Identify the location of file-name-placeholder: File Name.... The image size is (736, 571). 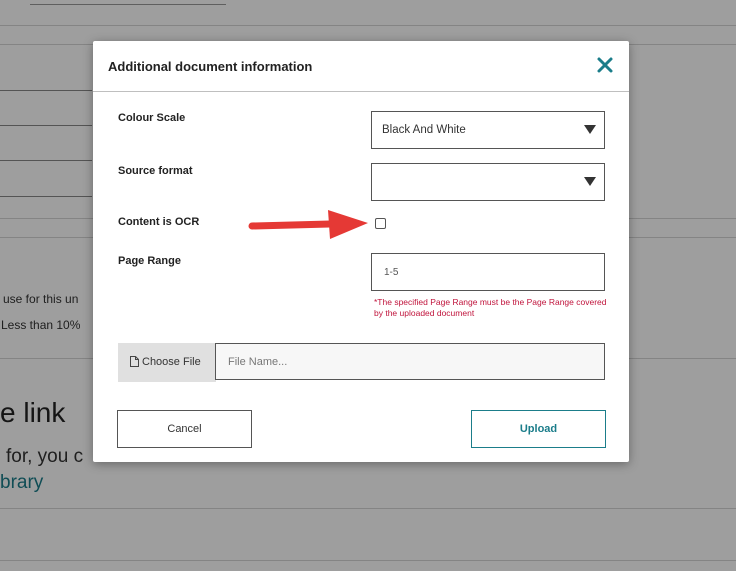
(258, 362).